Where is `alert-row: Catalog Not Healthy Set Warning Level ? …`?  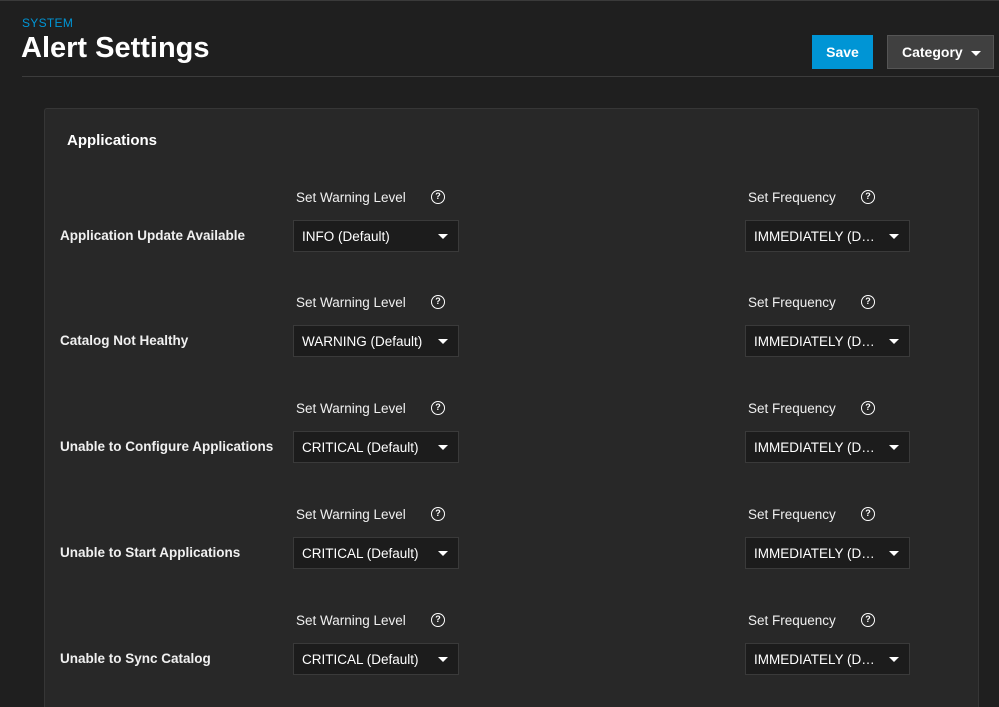
alert-row: Catalog Not Healthy Set Warning Level ? … is located at coordinates (512, 340).